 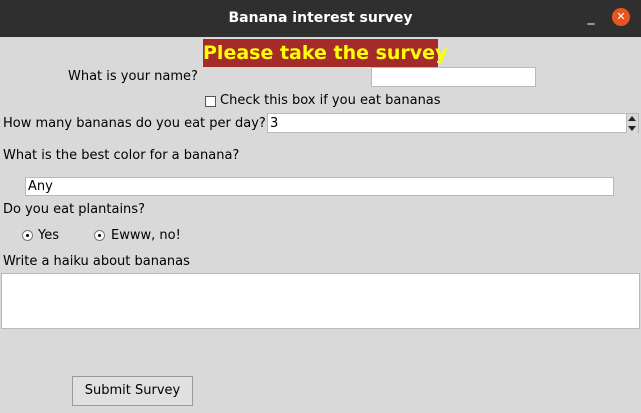 What do you see at coordinates (96, 261) in the screenshot?
I see `haiku-label: Write a haiku about bananas` at bounding box center [96, 261].